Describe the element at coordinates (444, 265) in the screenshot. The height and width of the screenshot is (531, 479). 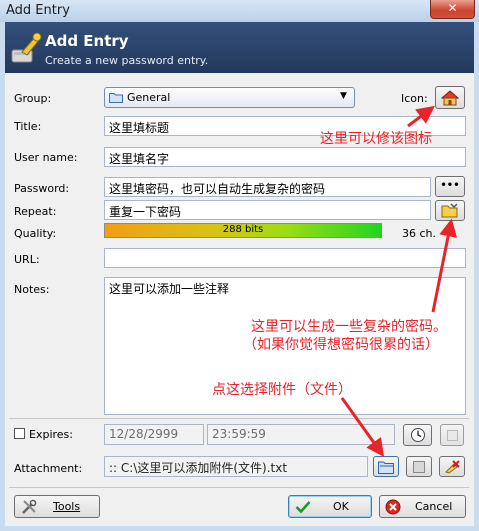
I see `arrow-to-generator-button` at that location.